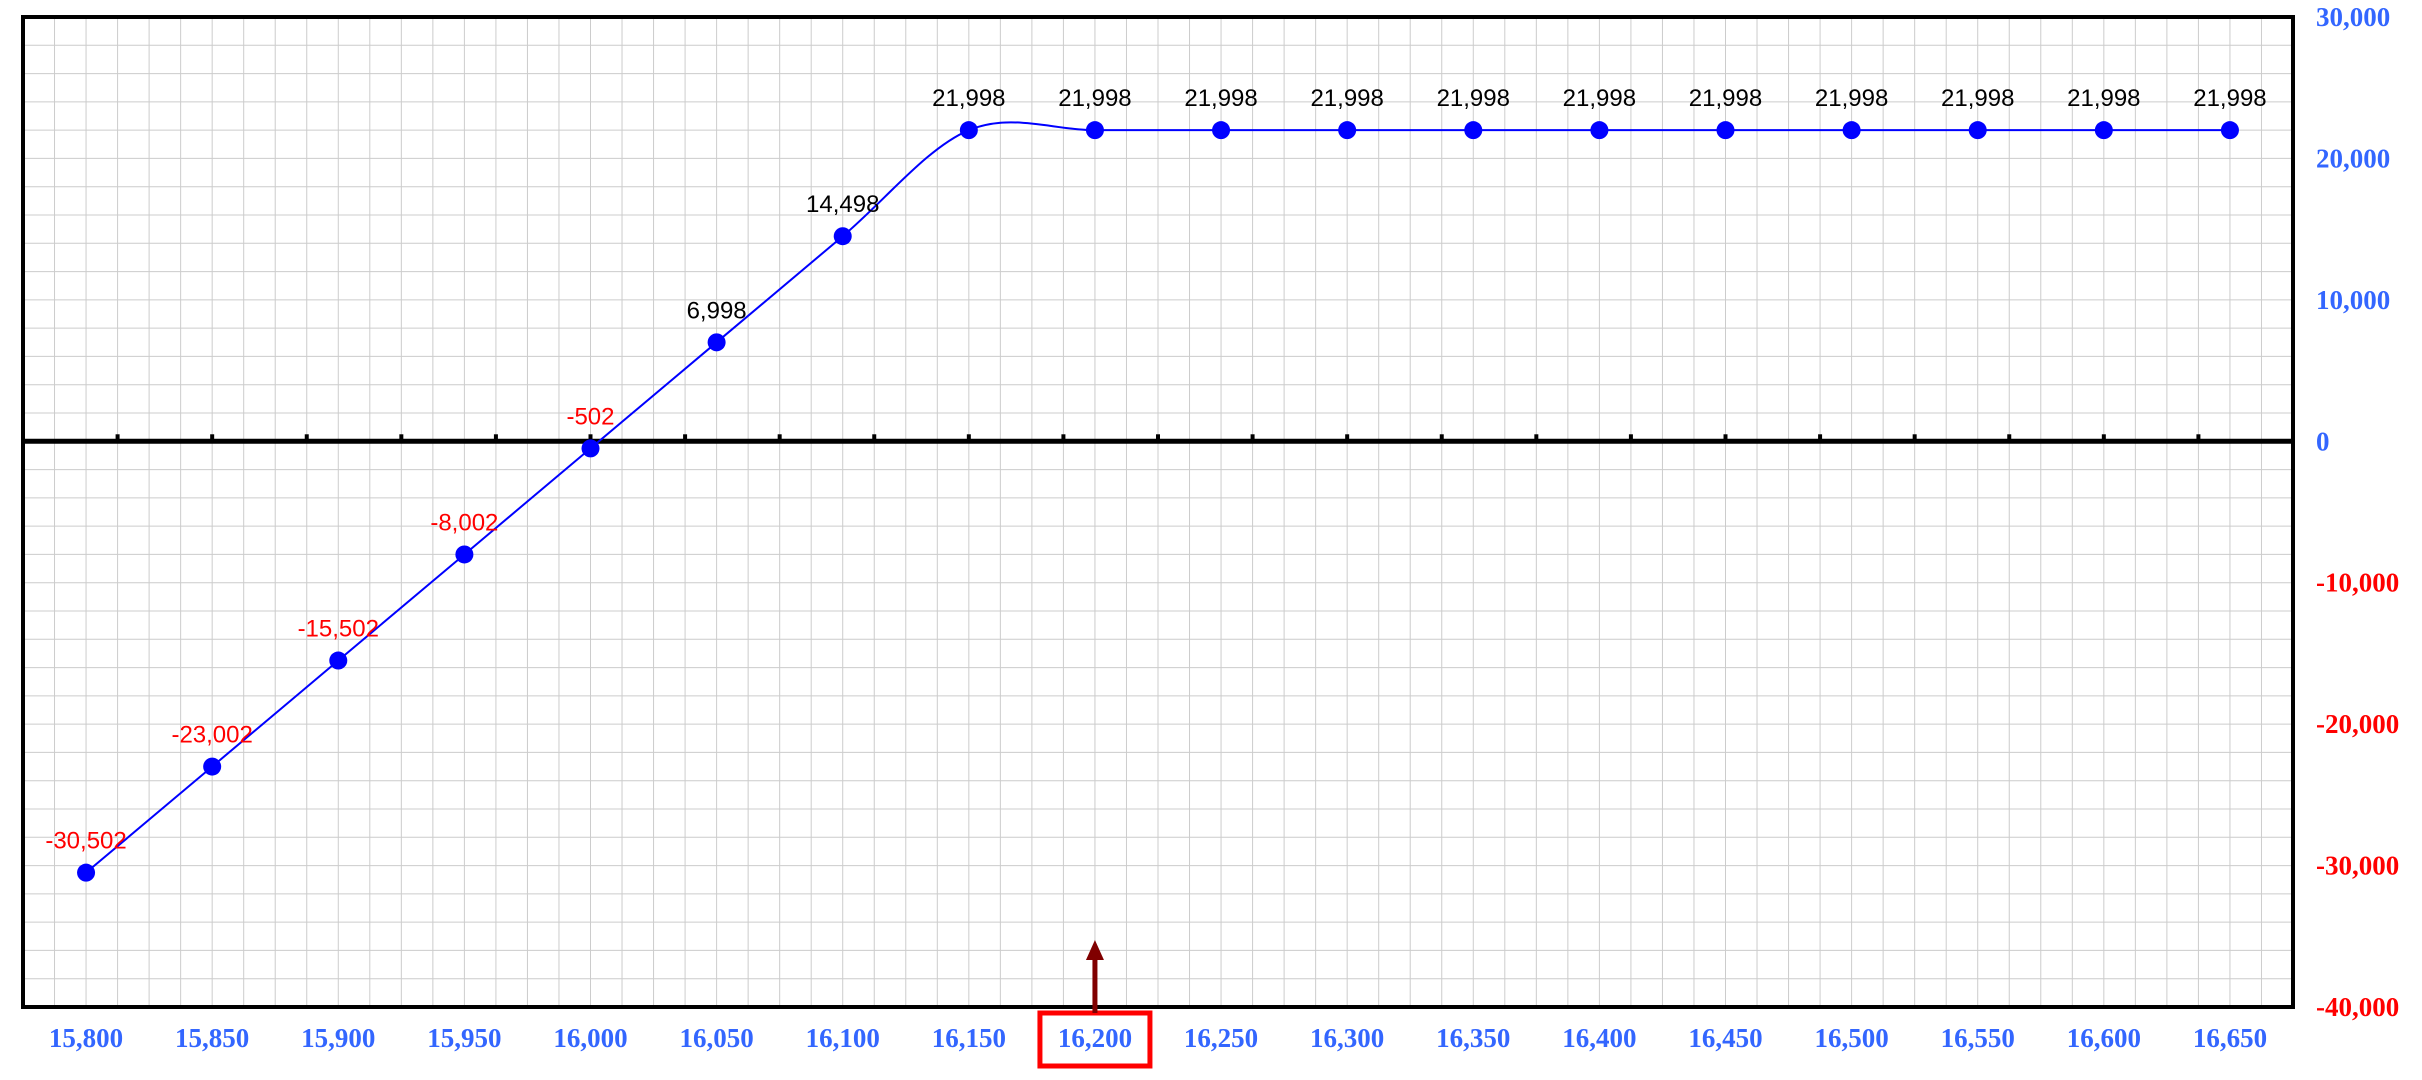  What do you see at coordinates (338, 629) in the screenshot?
I see `data-label: -15,502` at bounding box center [338, 629].